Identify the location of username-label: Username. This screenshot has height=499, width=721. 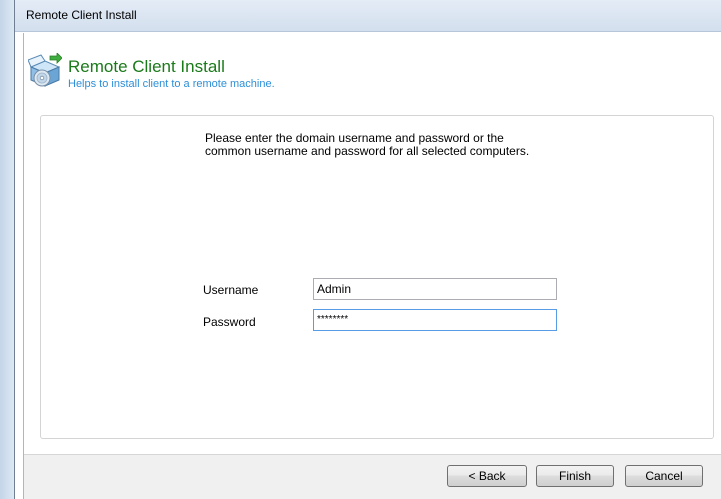
(231, 290).